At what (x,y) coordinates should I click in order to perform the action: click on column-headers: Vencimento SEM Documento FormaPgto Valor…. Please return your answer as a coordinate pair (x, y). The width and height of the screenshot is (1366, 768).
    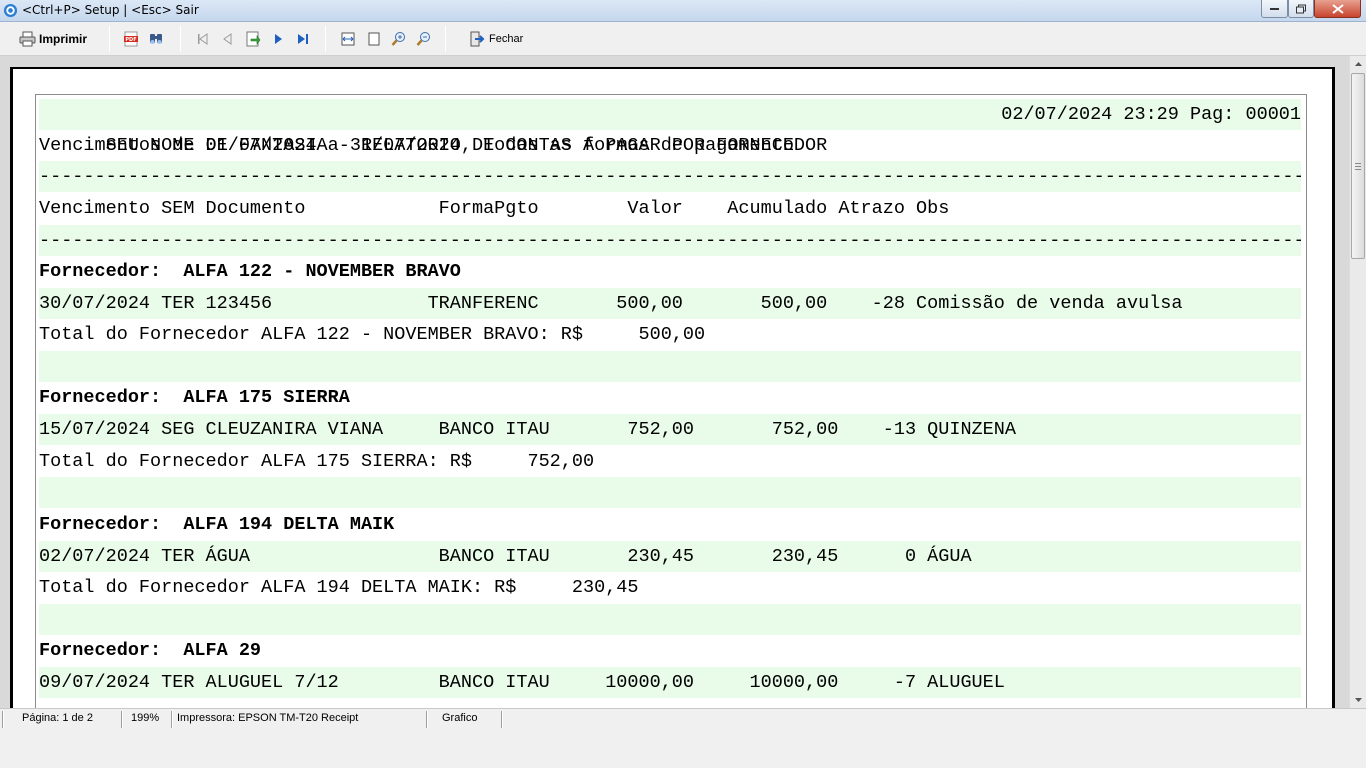
    Looking at the image, I should click on (494, 208).